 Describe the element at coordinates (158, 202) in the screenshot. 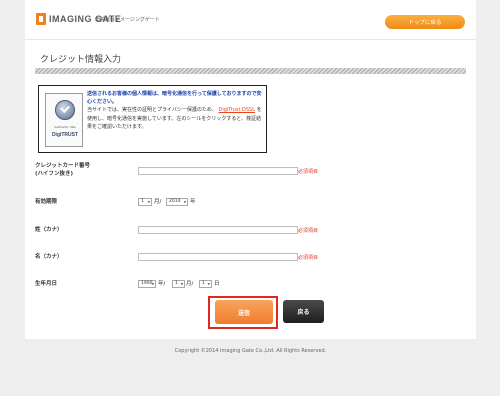

I see `expiry-month-unit: 月/` at that location.